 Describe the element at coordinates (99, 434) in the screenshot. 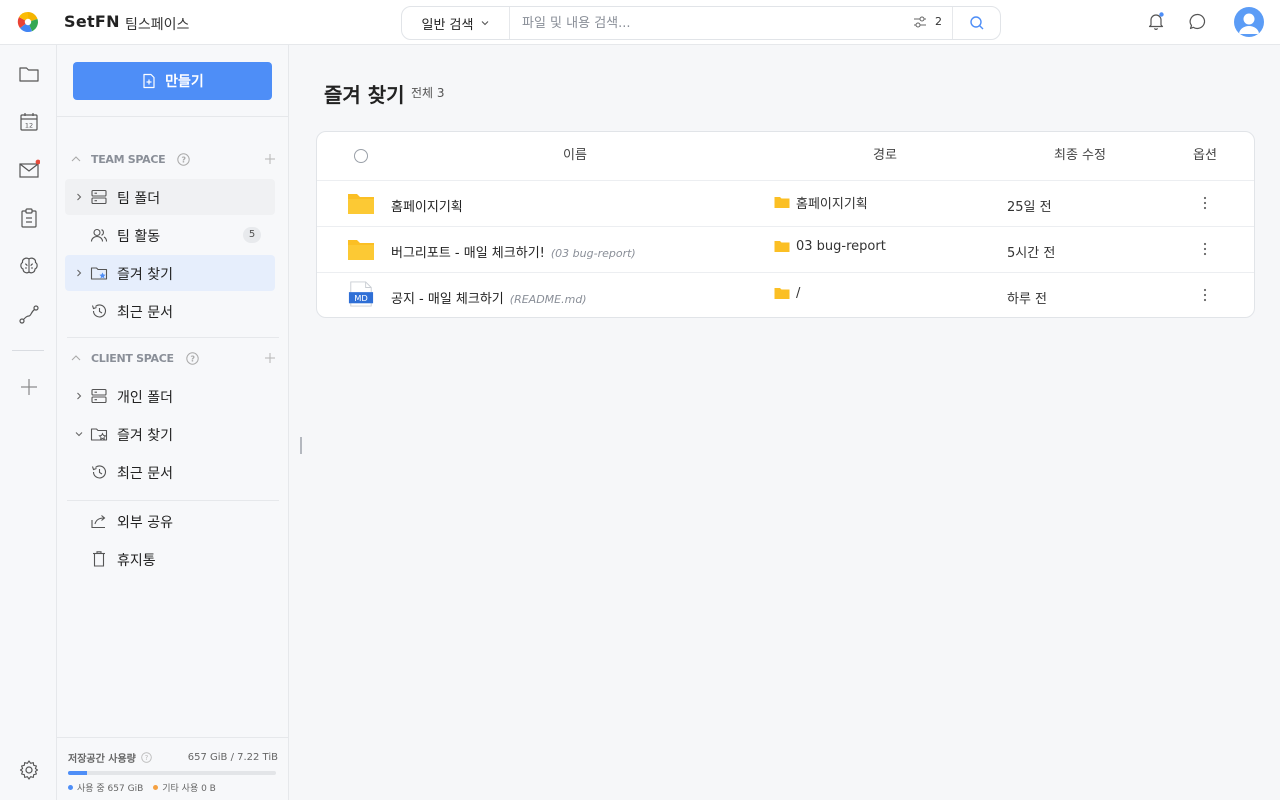

I see `star-folder-icon` at that location.